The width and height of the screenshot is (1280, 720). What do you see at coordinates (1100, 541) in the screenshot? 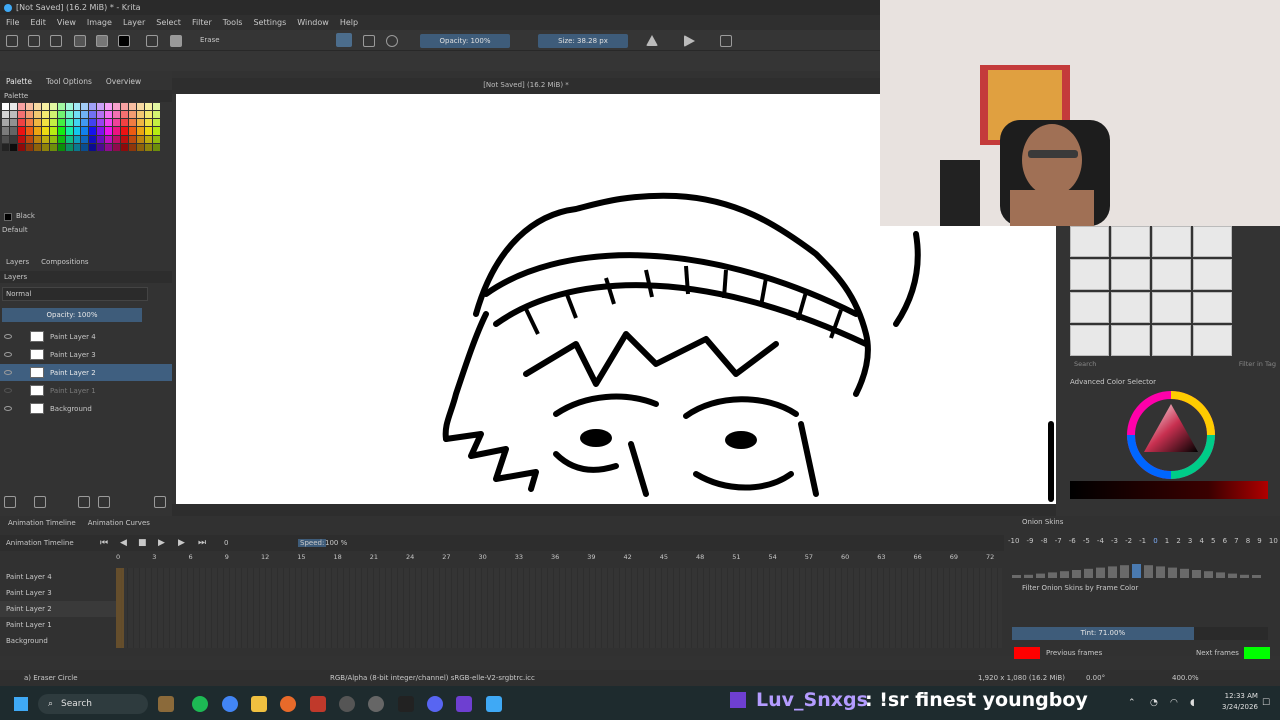
I see `onion-frame-number: -4` at bounding box center [1100, 541].